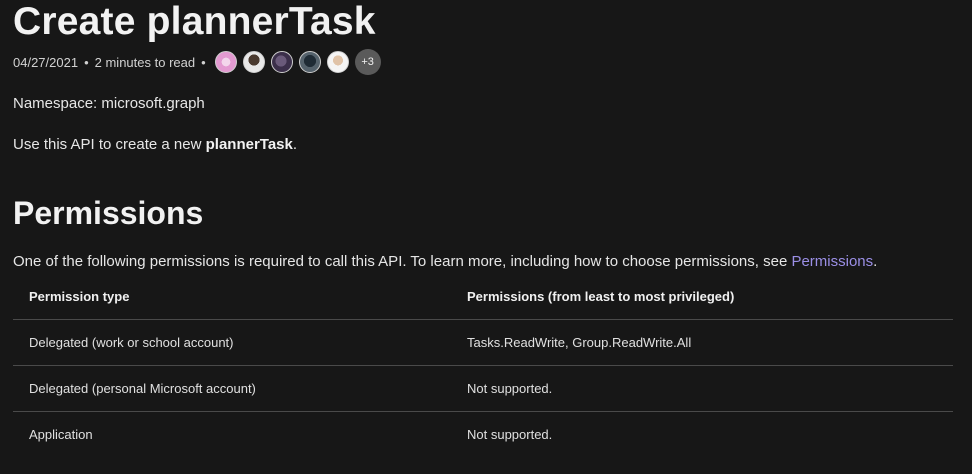 The height and width of the screenshot is (474, 972). Describe the element at coordinates (232, 388) in the screenshot. I see `table-cell: Delegated (personal Microsoft account)` at that location.